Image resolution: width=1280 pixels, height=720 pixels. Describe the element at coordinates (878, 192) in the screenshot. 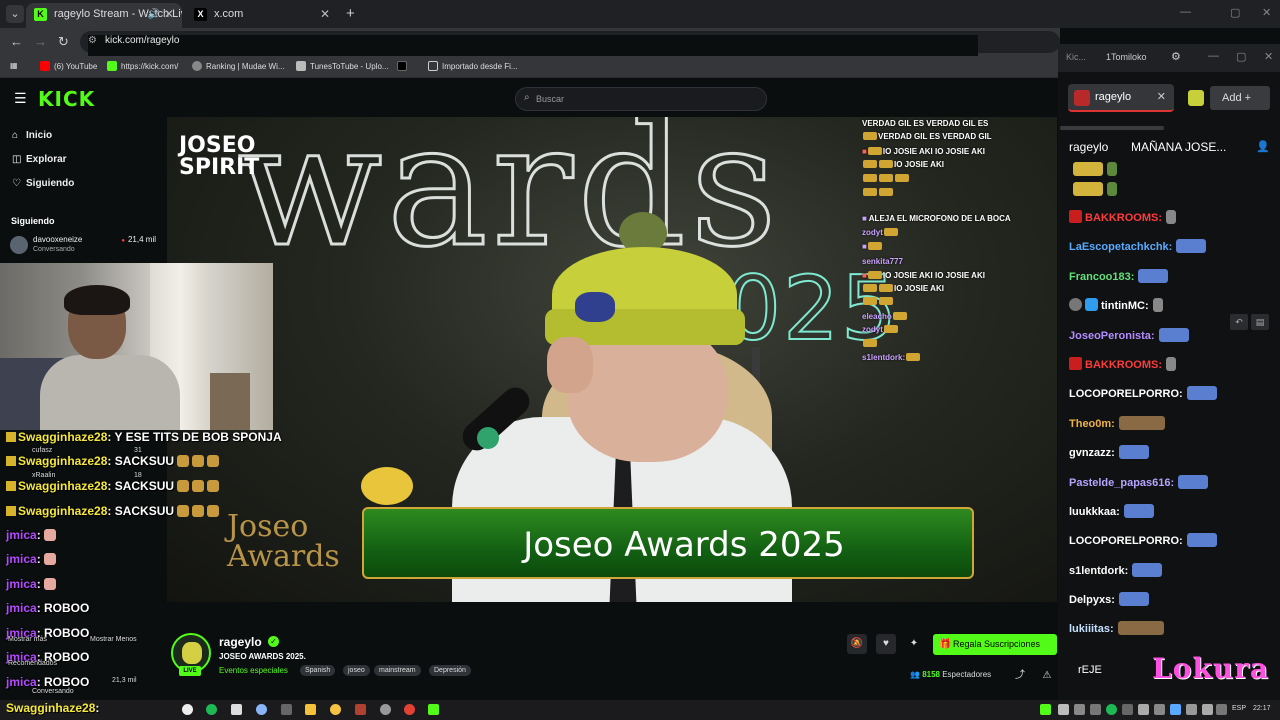

I see `video-chat-line` at that location.